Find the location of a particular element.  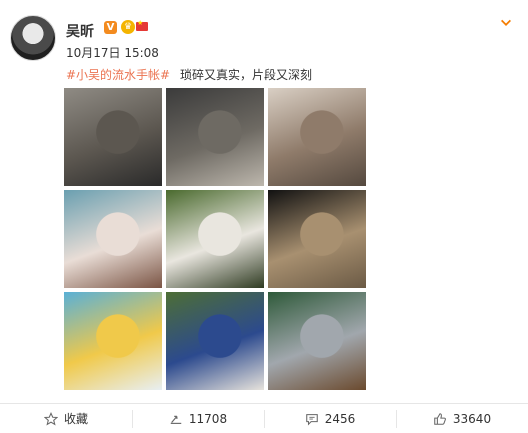

photo-lake-forest is located at coordinates (317, 341).